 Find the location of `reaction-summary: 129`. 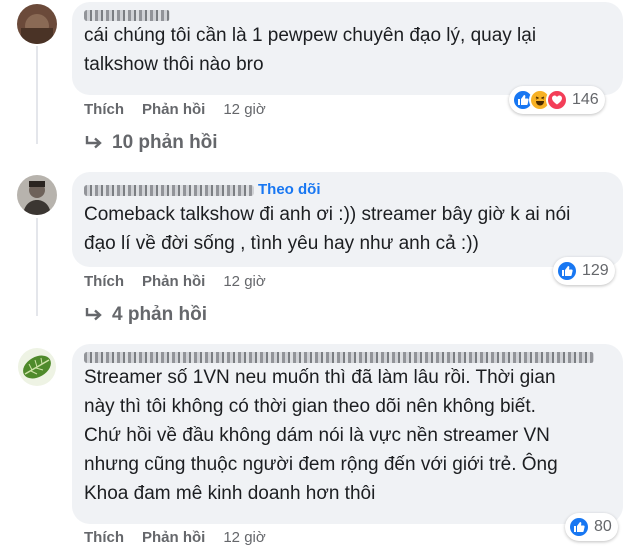

reaction-summary: 129 is located at coordinates (584, 271).